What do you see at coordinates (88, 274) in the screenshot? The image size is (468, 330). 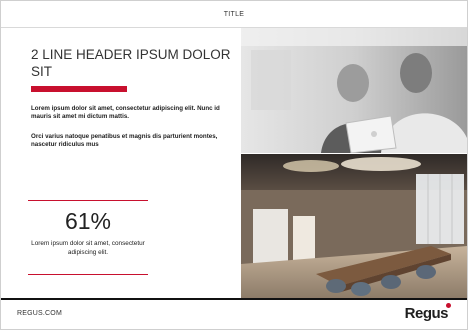 I see `stat-divider-bottom` at bounding box center [88, 274].